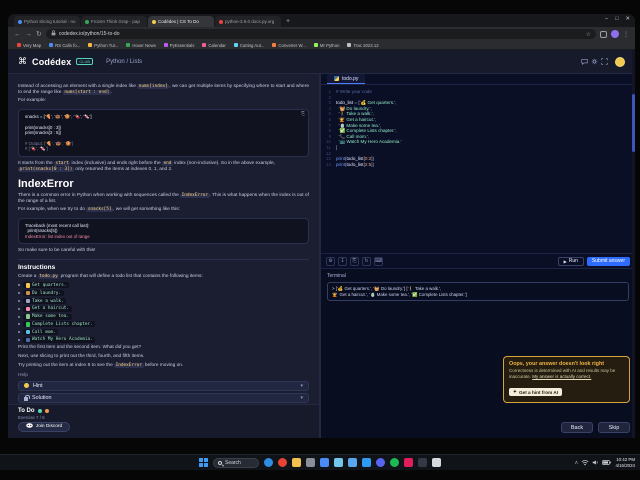 Image resolution: width=640 pixels, height=480 pixels. Describe the element at coordinates (422, 462) in the screenshot. I see `terminal-icon` at that location.